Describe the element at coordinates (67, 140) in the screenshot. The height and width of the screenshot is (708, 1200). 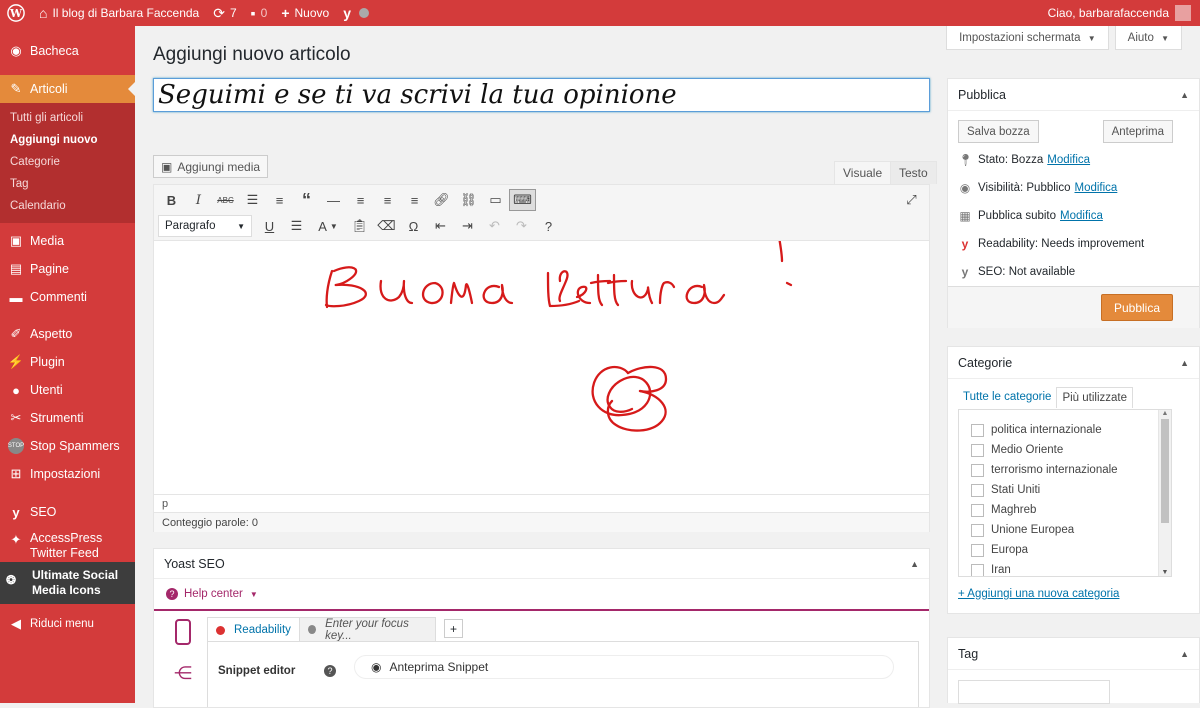
I see `submenu-add-new: Aggiungi nuovo` at that location.